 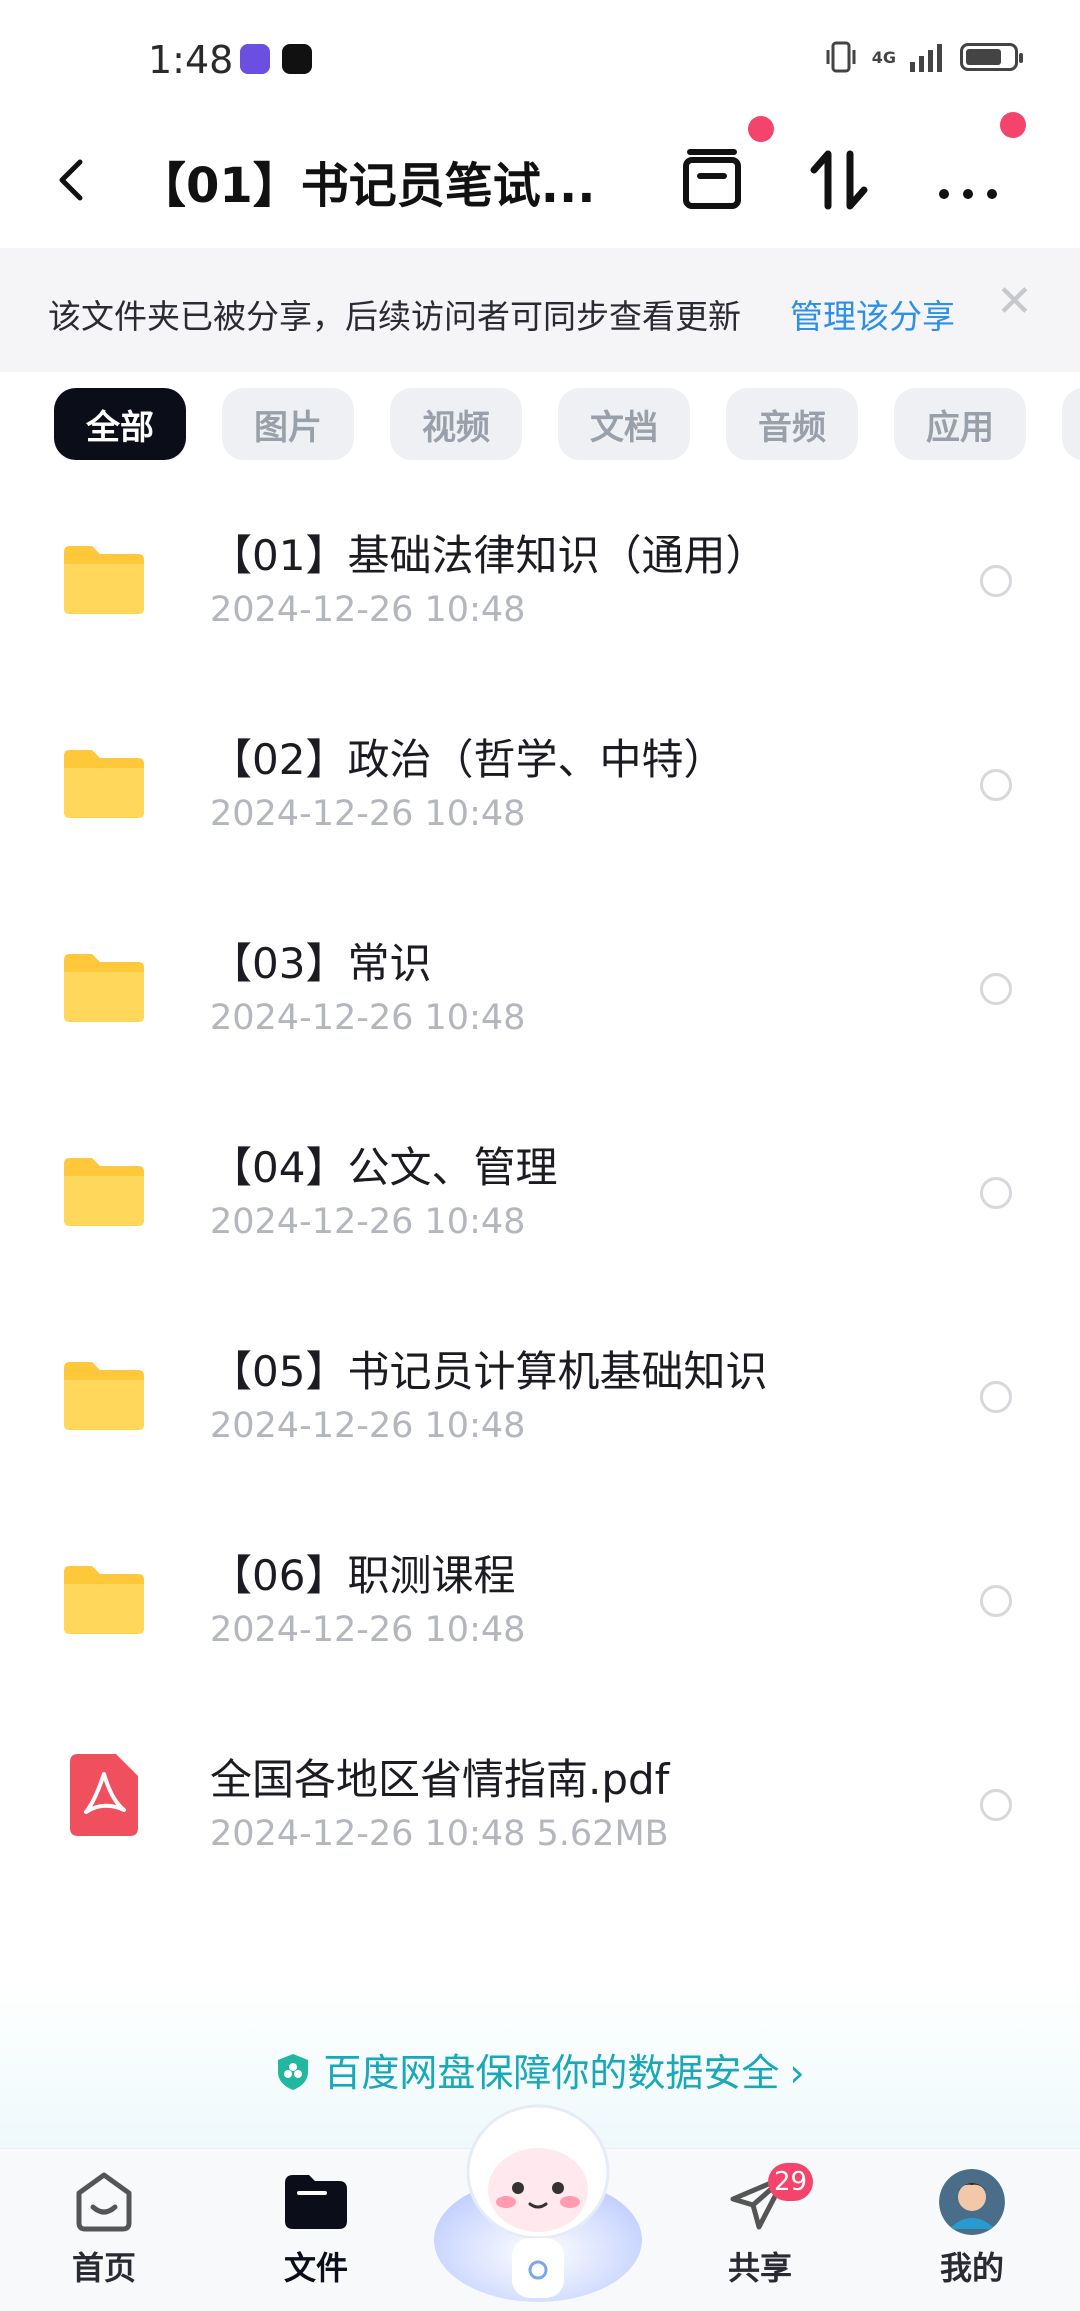 What do you see at coordinates (883, 57) in the screenshot?
I see `network-type-label: 4G` at bounding box center [883, 57].